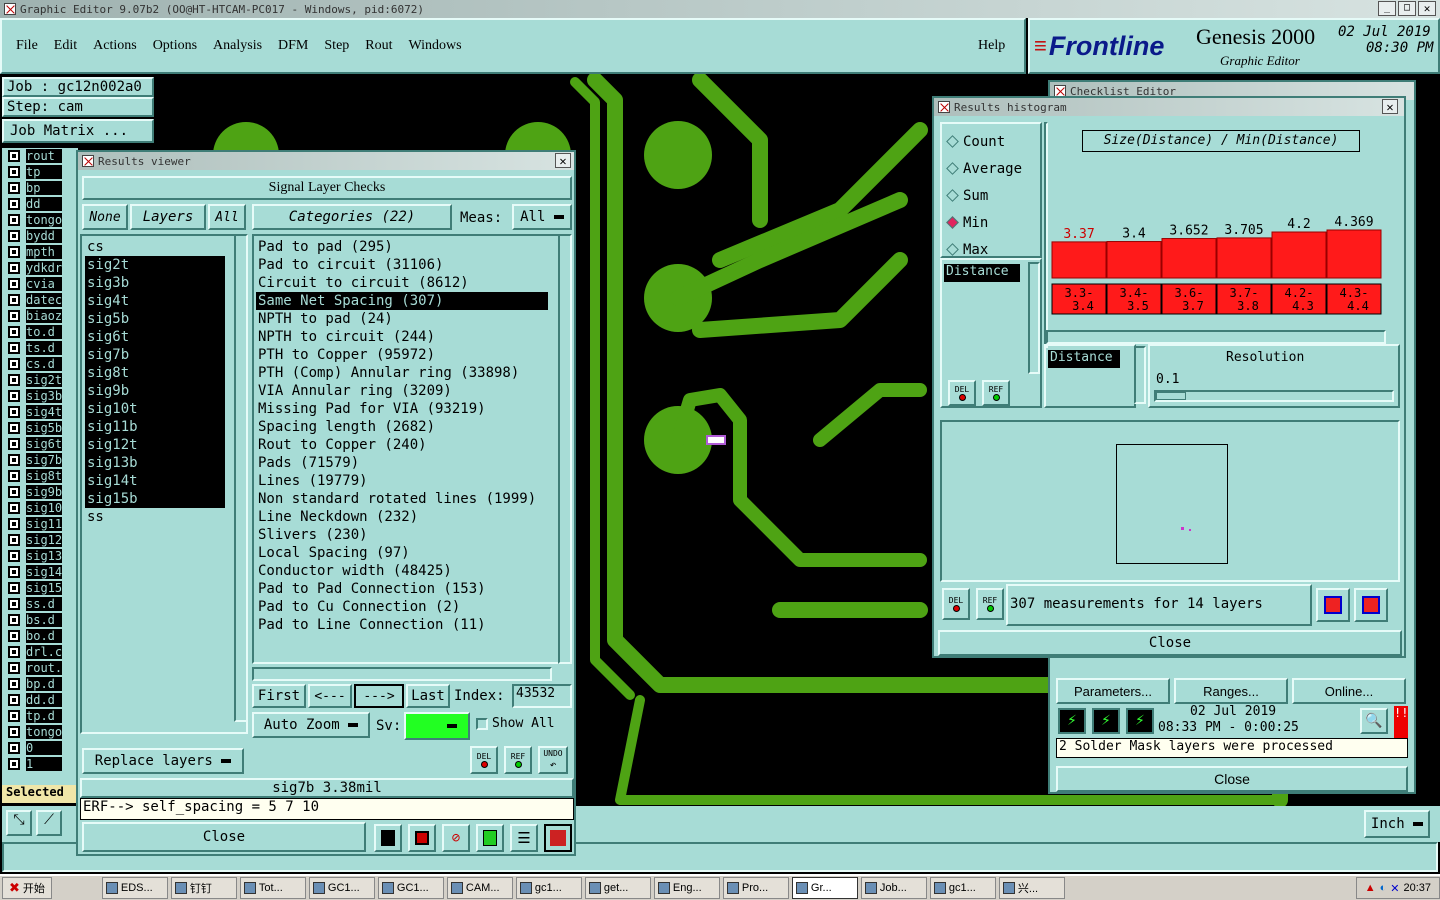 Image resolution: width=1440 pixels, height=900 pixels. Describe the element at coordinates (1397, 824) in the screenshot. I see `units-button: Inch` at that location.